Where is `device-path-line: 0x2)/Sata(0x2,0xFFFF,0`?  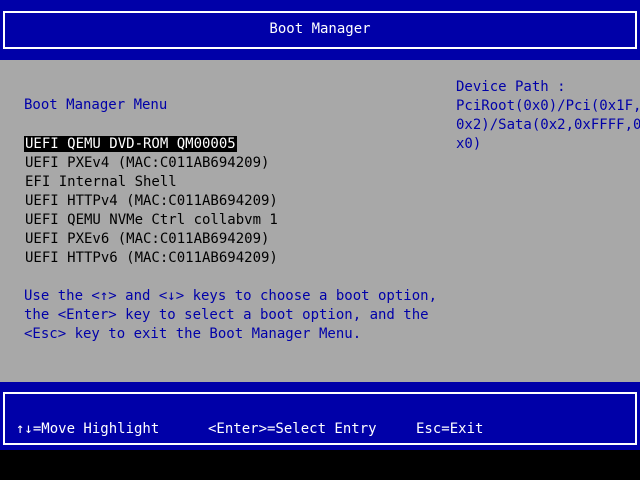 device-path-line: 0x2)/Sata(0x2,0xFFFF,0 is located at coordinates (548, 125).